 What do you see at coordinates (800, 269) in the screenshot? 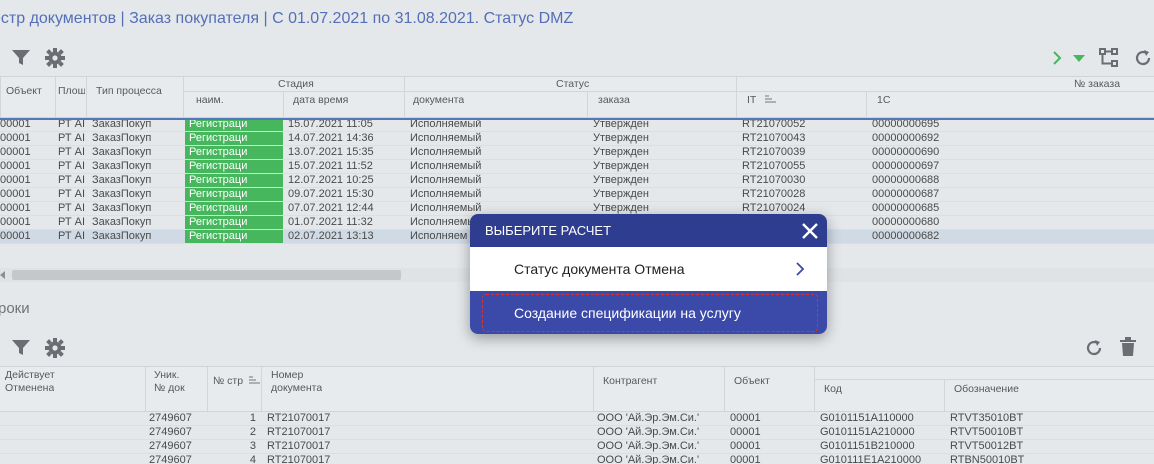
I see `chevron-right-icon` at bounding box center [800, 269].